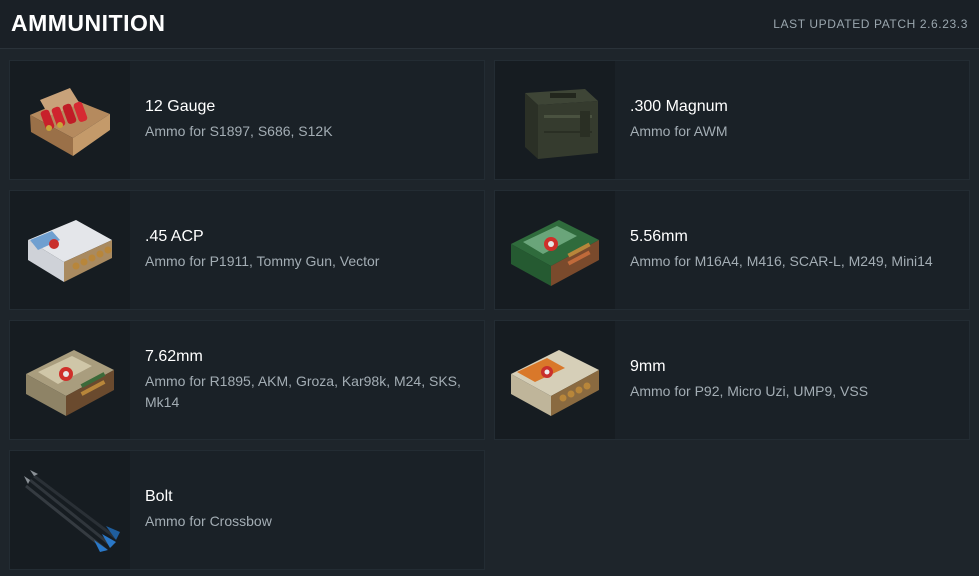 The image size is (979, 576). Describe the element at coordinates (247, 510) in the screenshot. I see `ammo-card-bolt: Bolt Ammo for Crossbow` at that location.